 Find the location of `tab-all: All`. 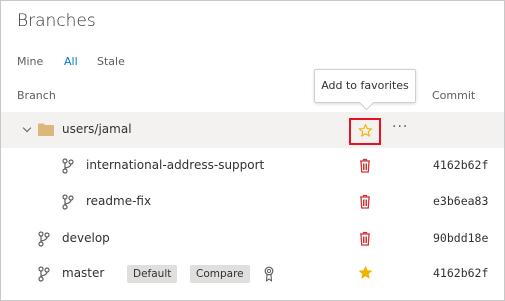

tab-all: All is located at coordinates (71, 61).